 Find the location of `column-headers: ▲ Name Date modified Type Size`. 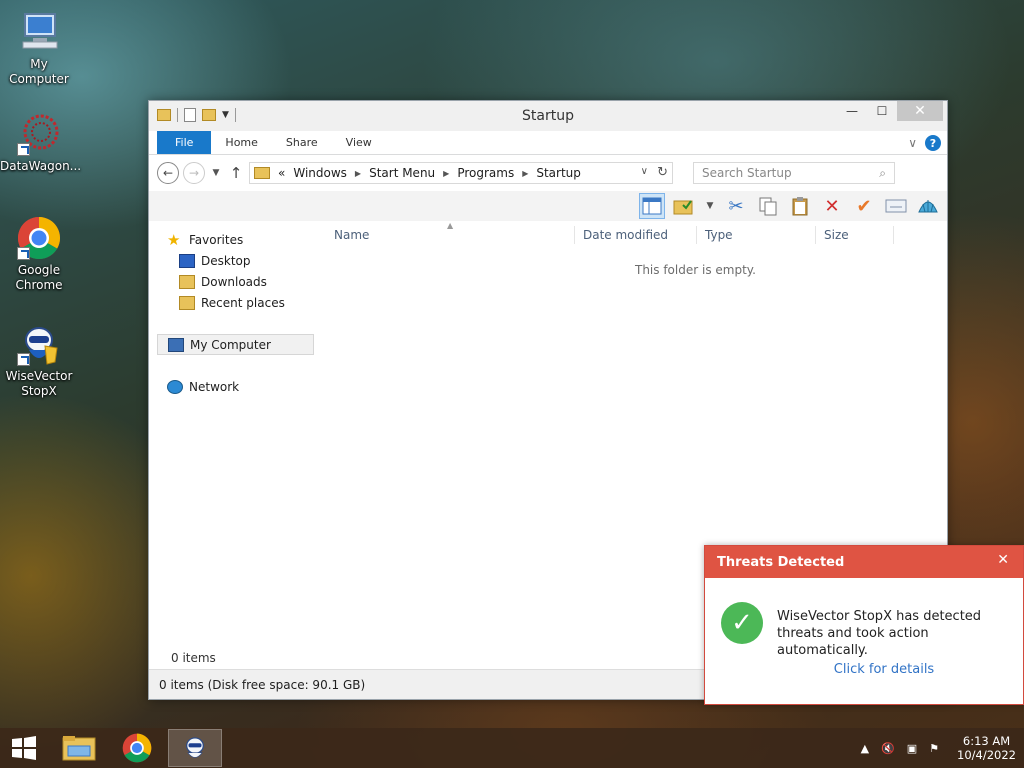

column-headers: ▲ Name Date modified Type Size is located at coordinates (630, 234).